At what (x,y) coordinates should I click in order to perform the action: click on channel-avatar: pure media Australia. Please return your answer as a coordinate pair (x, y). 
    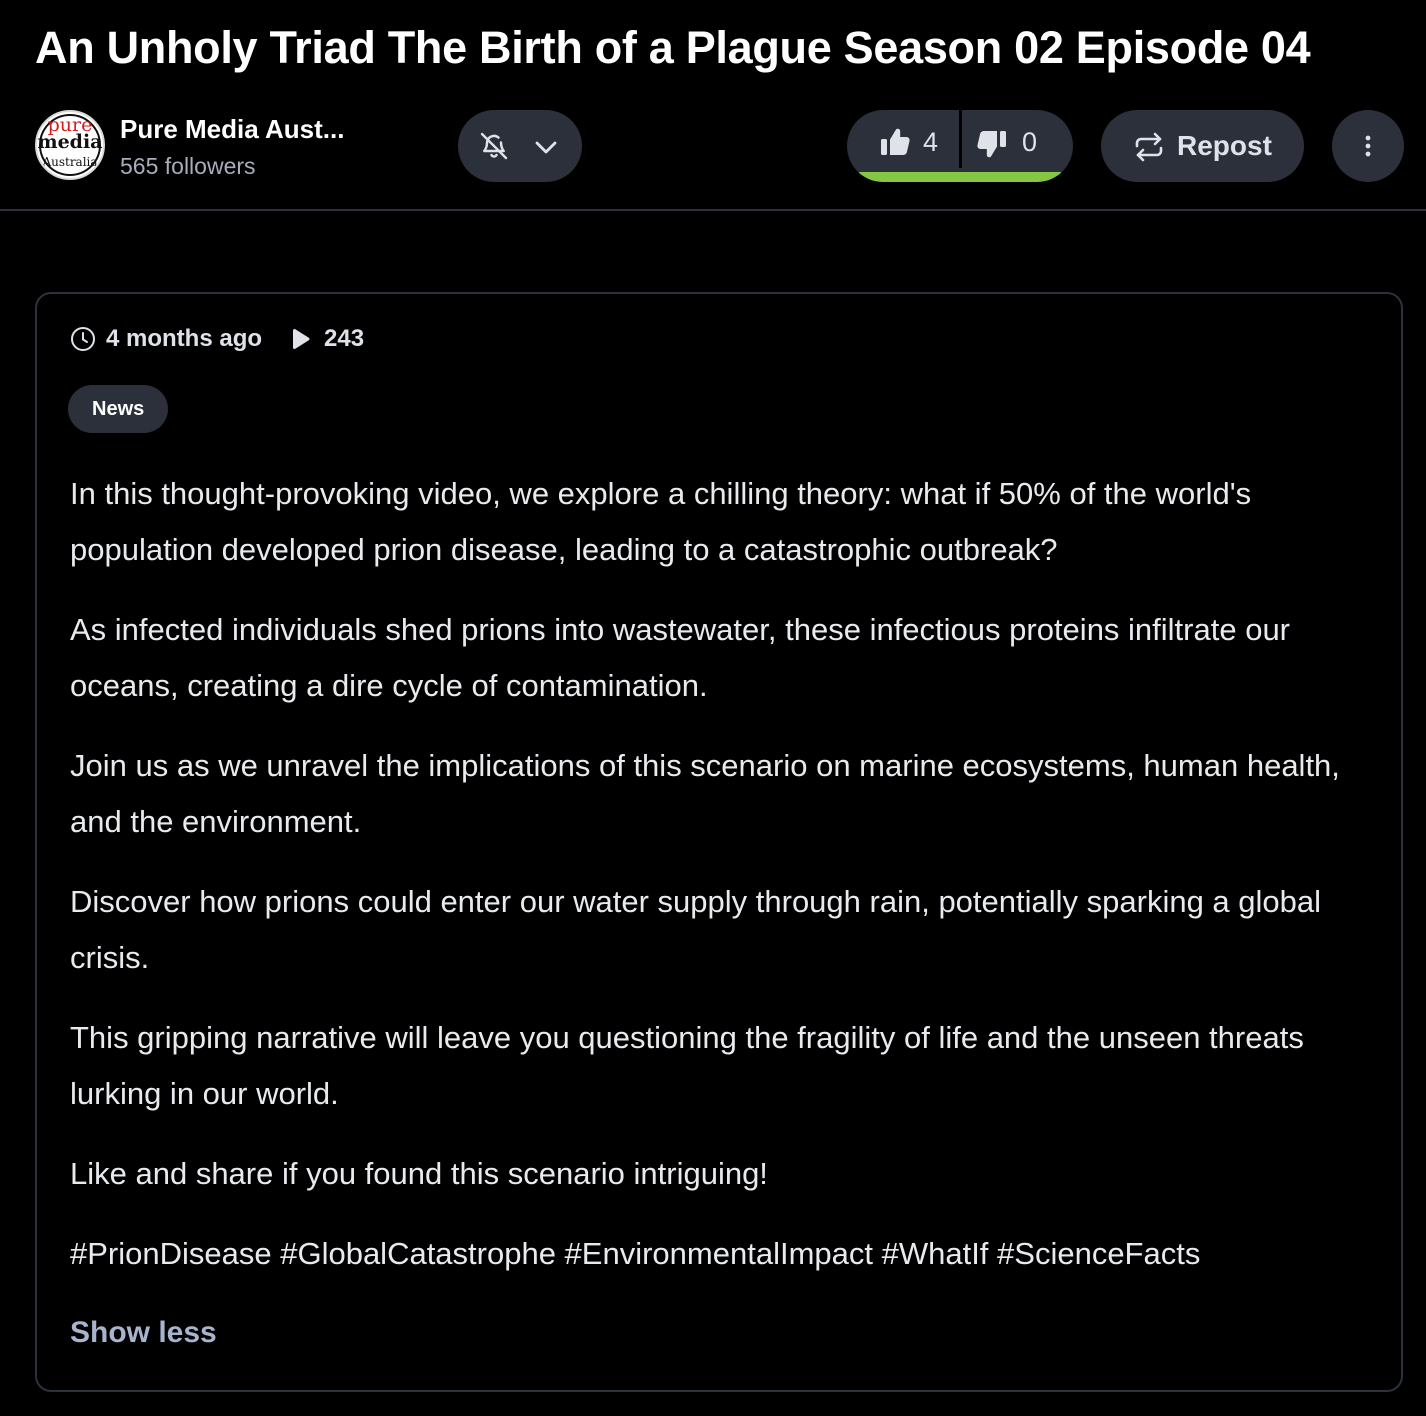
    Looking at the image, I should click on (70, 145).